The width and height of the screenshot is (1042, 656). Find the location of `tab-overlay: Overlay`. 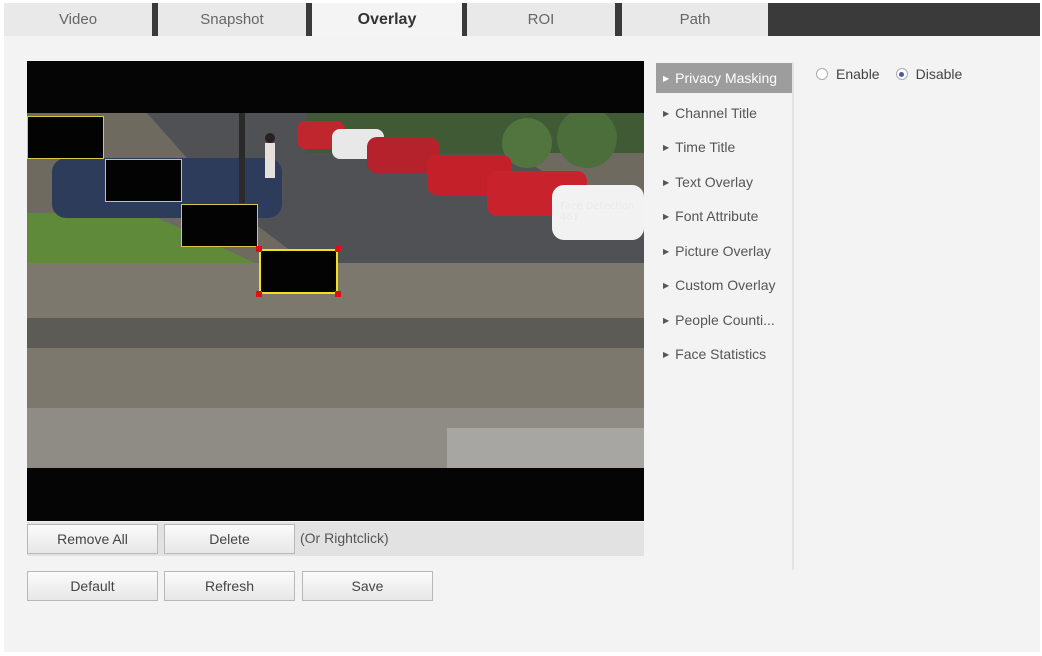

tab-overlay: Overlay is located at coordinates (387, 19).